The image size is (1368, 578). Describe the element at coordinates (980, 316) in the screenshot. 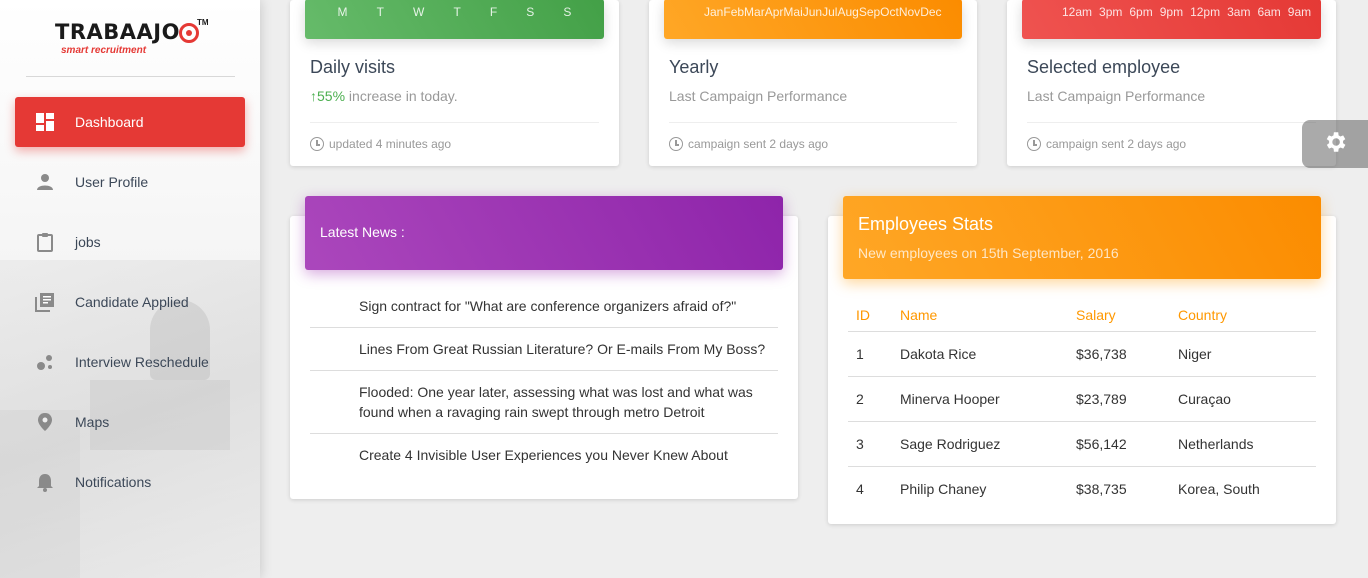

I see `column-header-name: Name` at that location.